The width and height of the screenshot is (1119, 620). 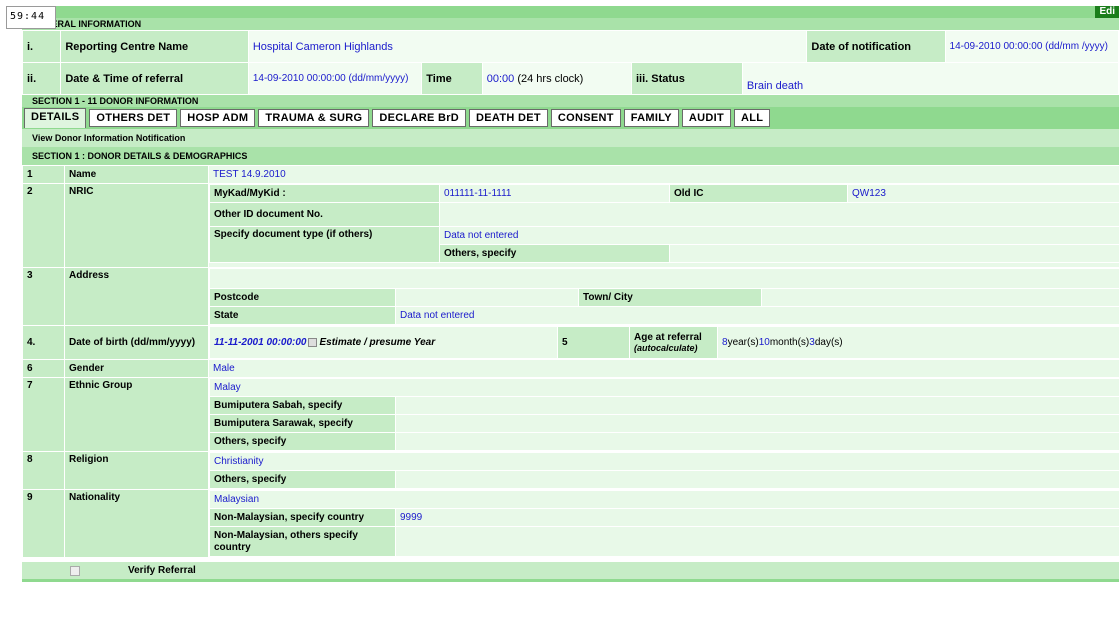 I want to click on oldic-value: QW123, so click(x=983, y=193).